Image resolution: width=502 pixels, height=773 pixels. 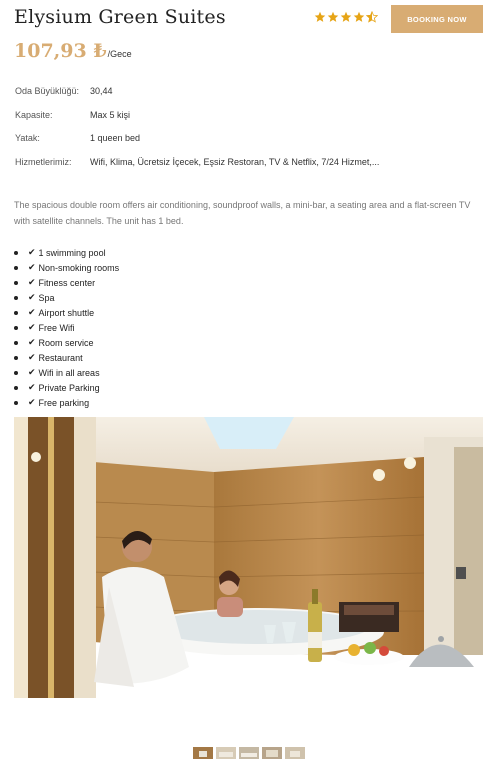 I want to click on detail-row-size: Oda Büyüklüğü: 30,44, so click(x=197, y=98).